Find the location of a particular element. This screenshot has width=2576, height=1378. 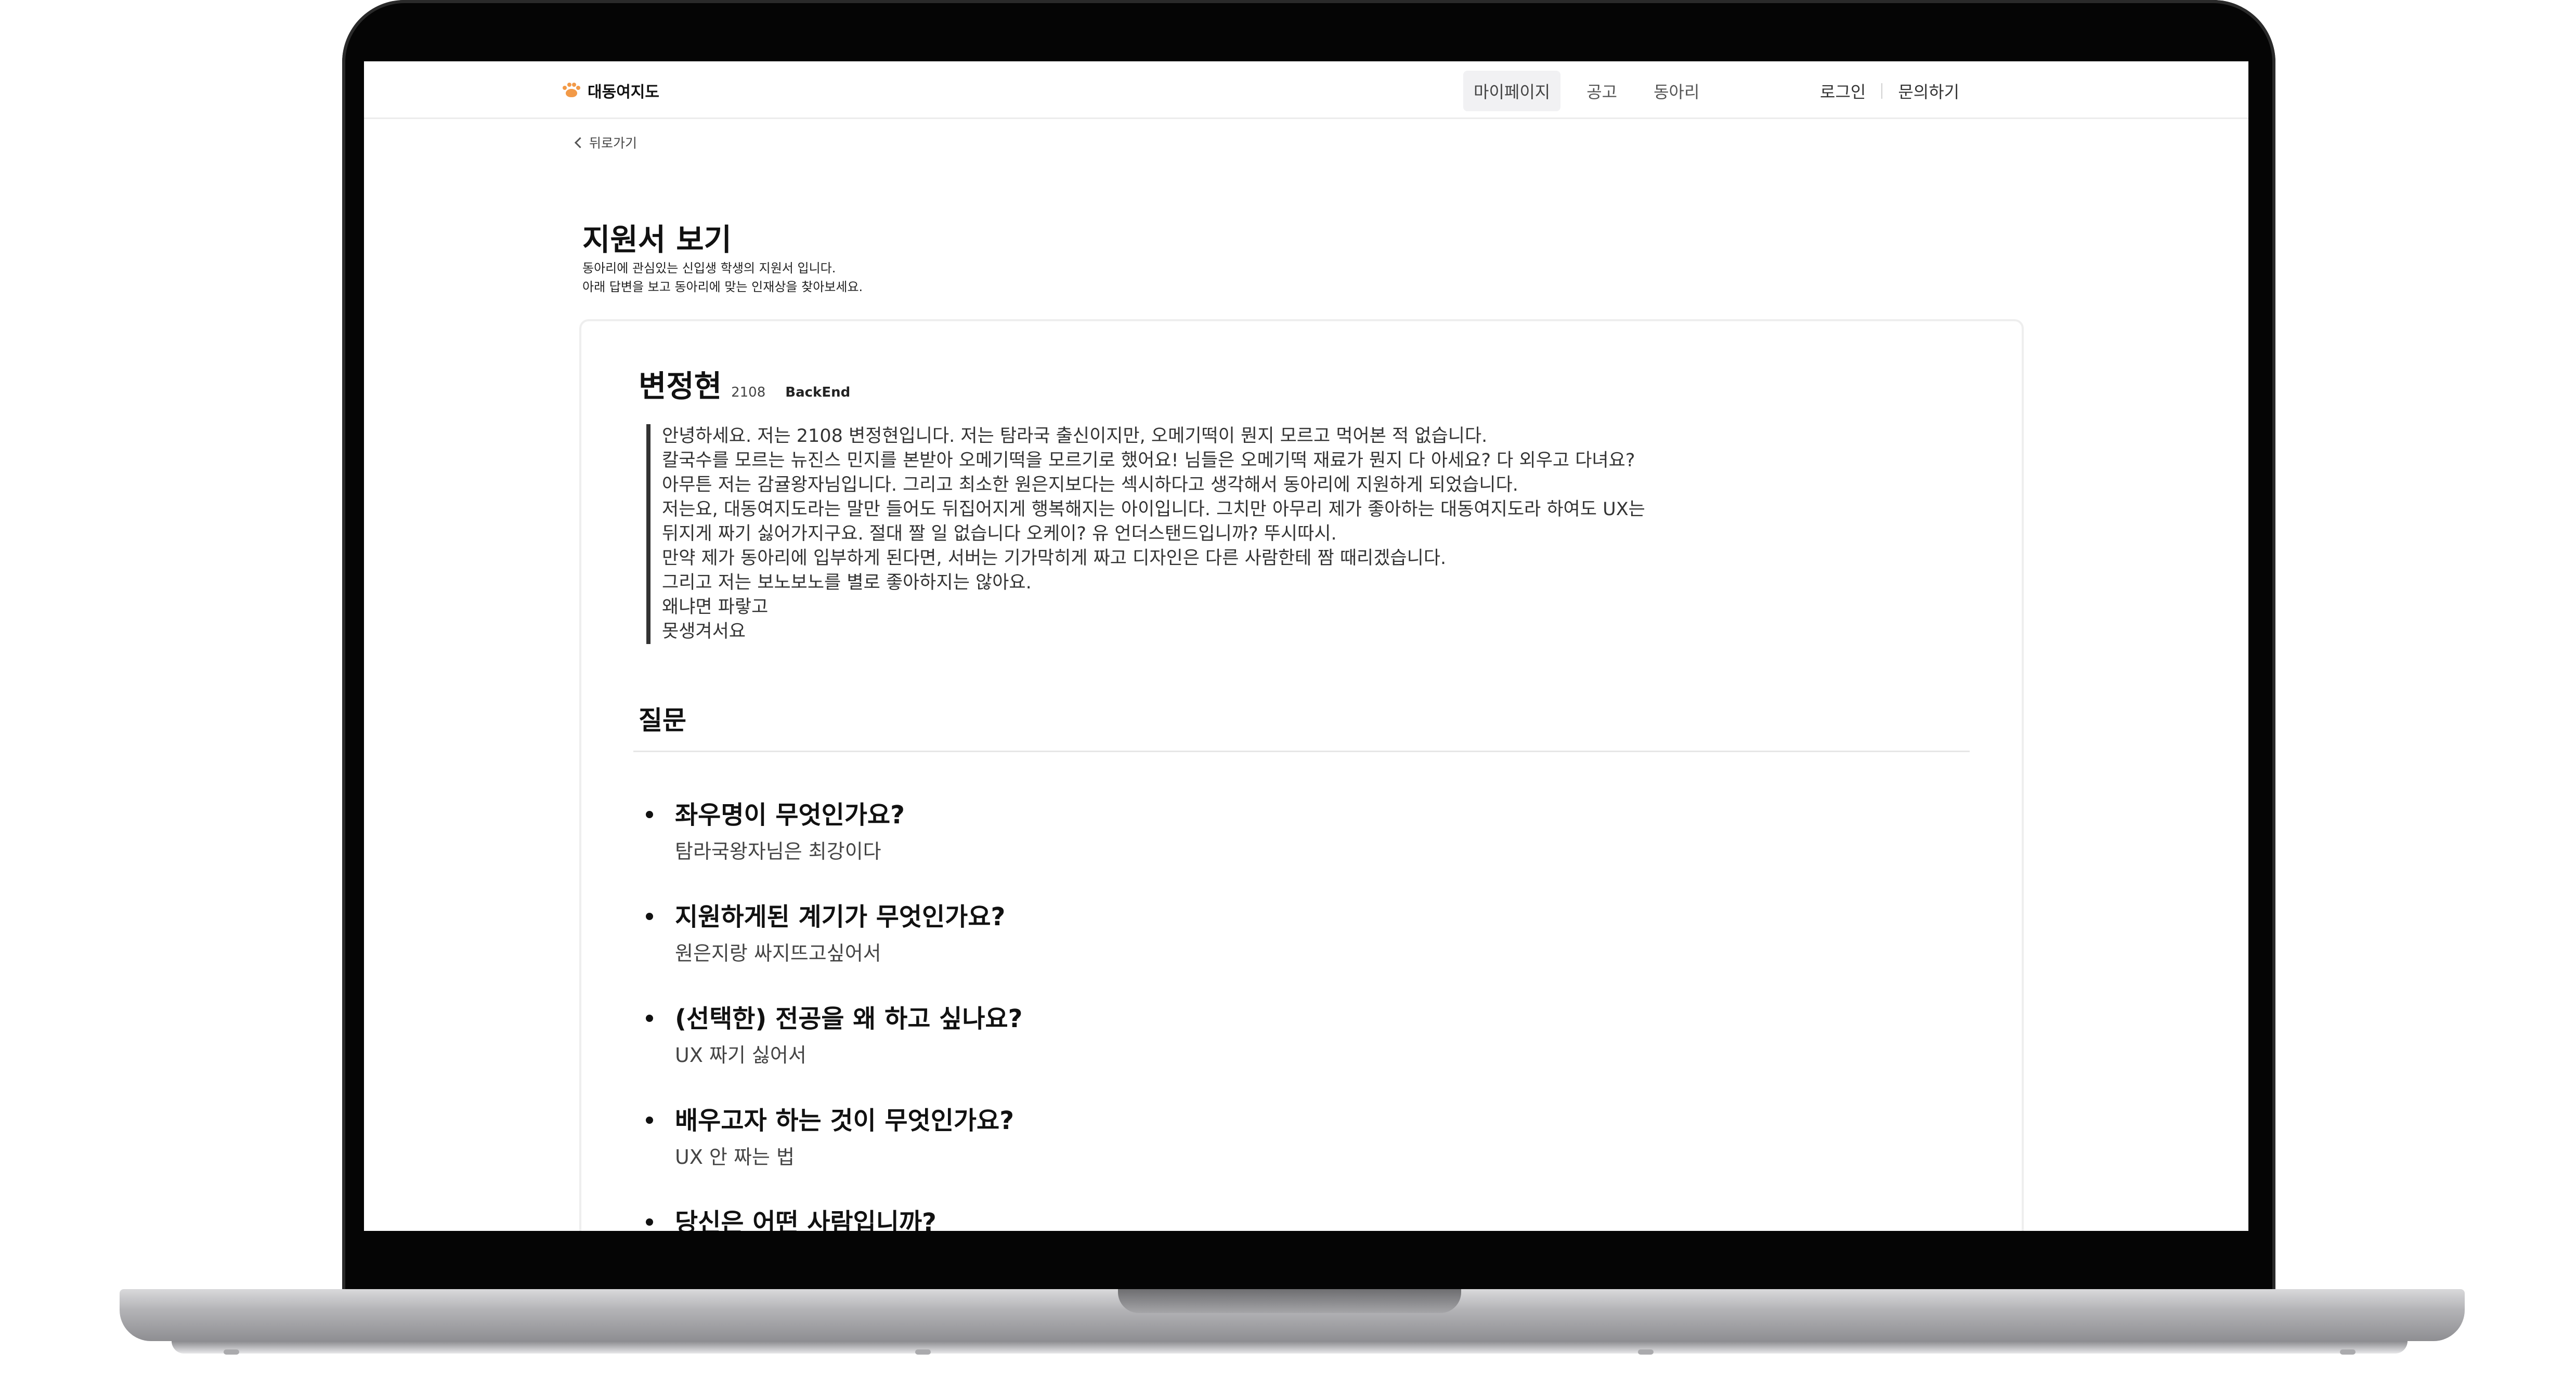

chevron-left-icon is located at coordinates (580, 142).